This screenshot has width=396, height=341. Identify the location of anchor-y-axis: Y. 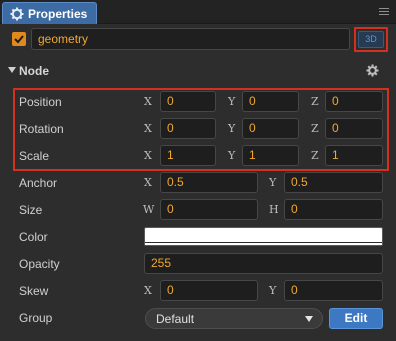
(273, 182).